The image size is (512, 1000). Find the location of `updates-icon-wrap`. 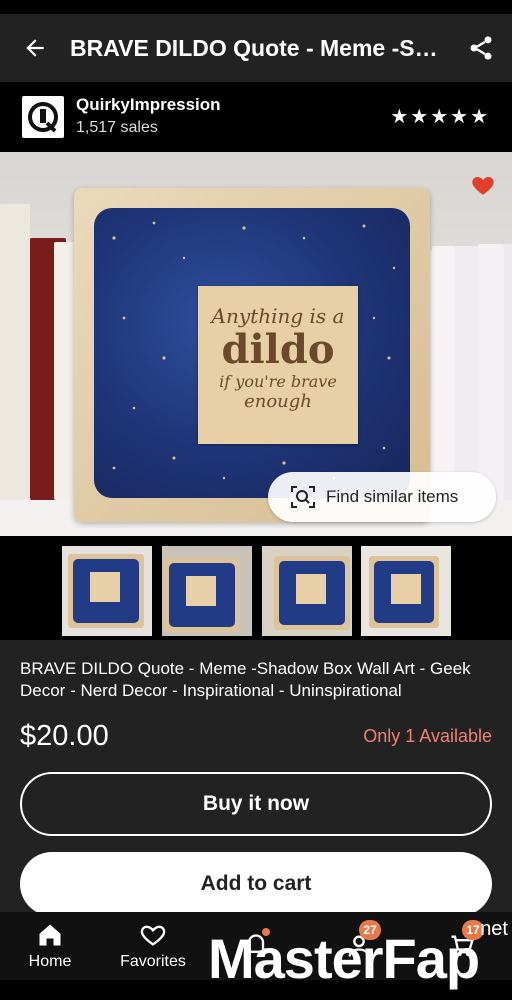

updates-icon-wrap is located at coordinates (256, 944).